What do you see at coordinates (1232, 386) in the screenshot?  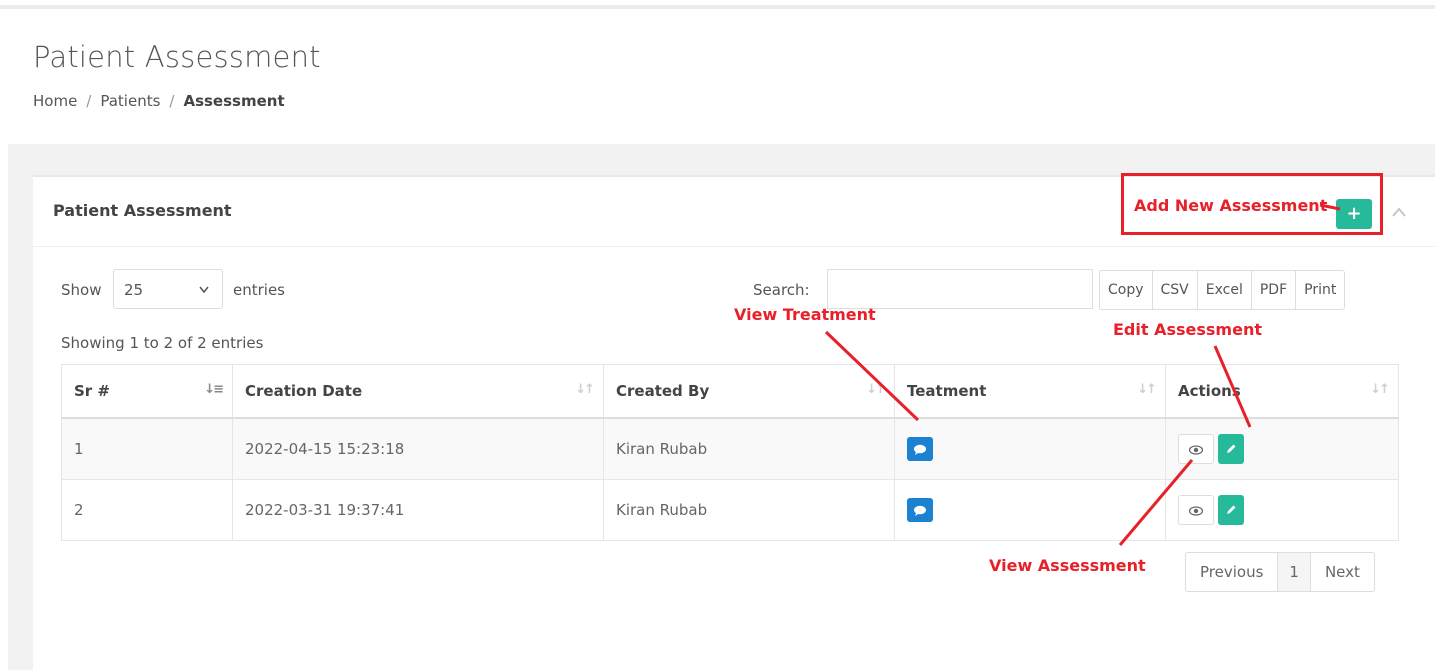 I see `arrow-edit-assessment` at bounding box center [1232, 386].